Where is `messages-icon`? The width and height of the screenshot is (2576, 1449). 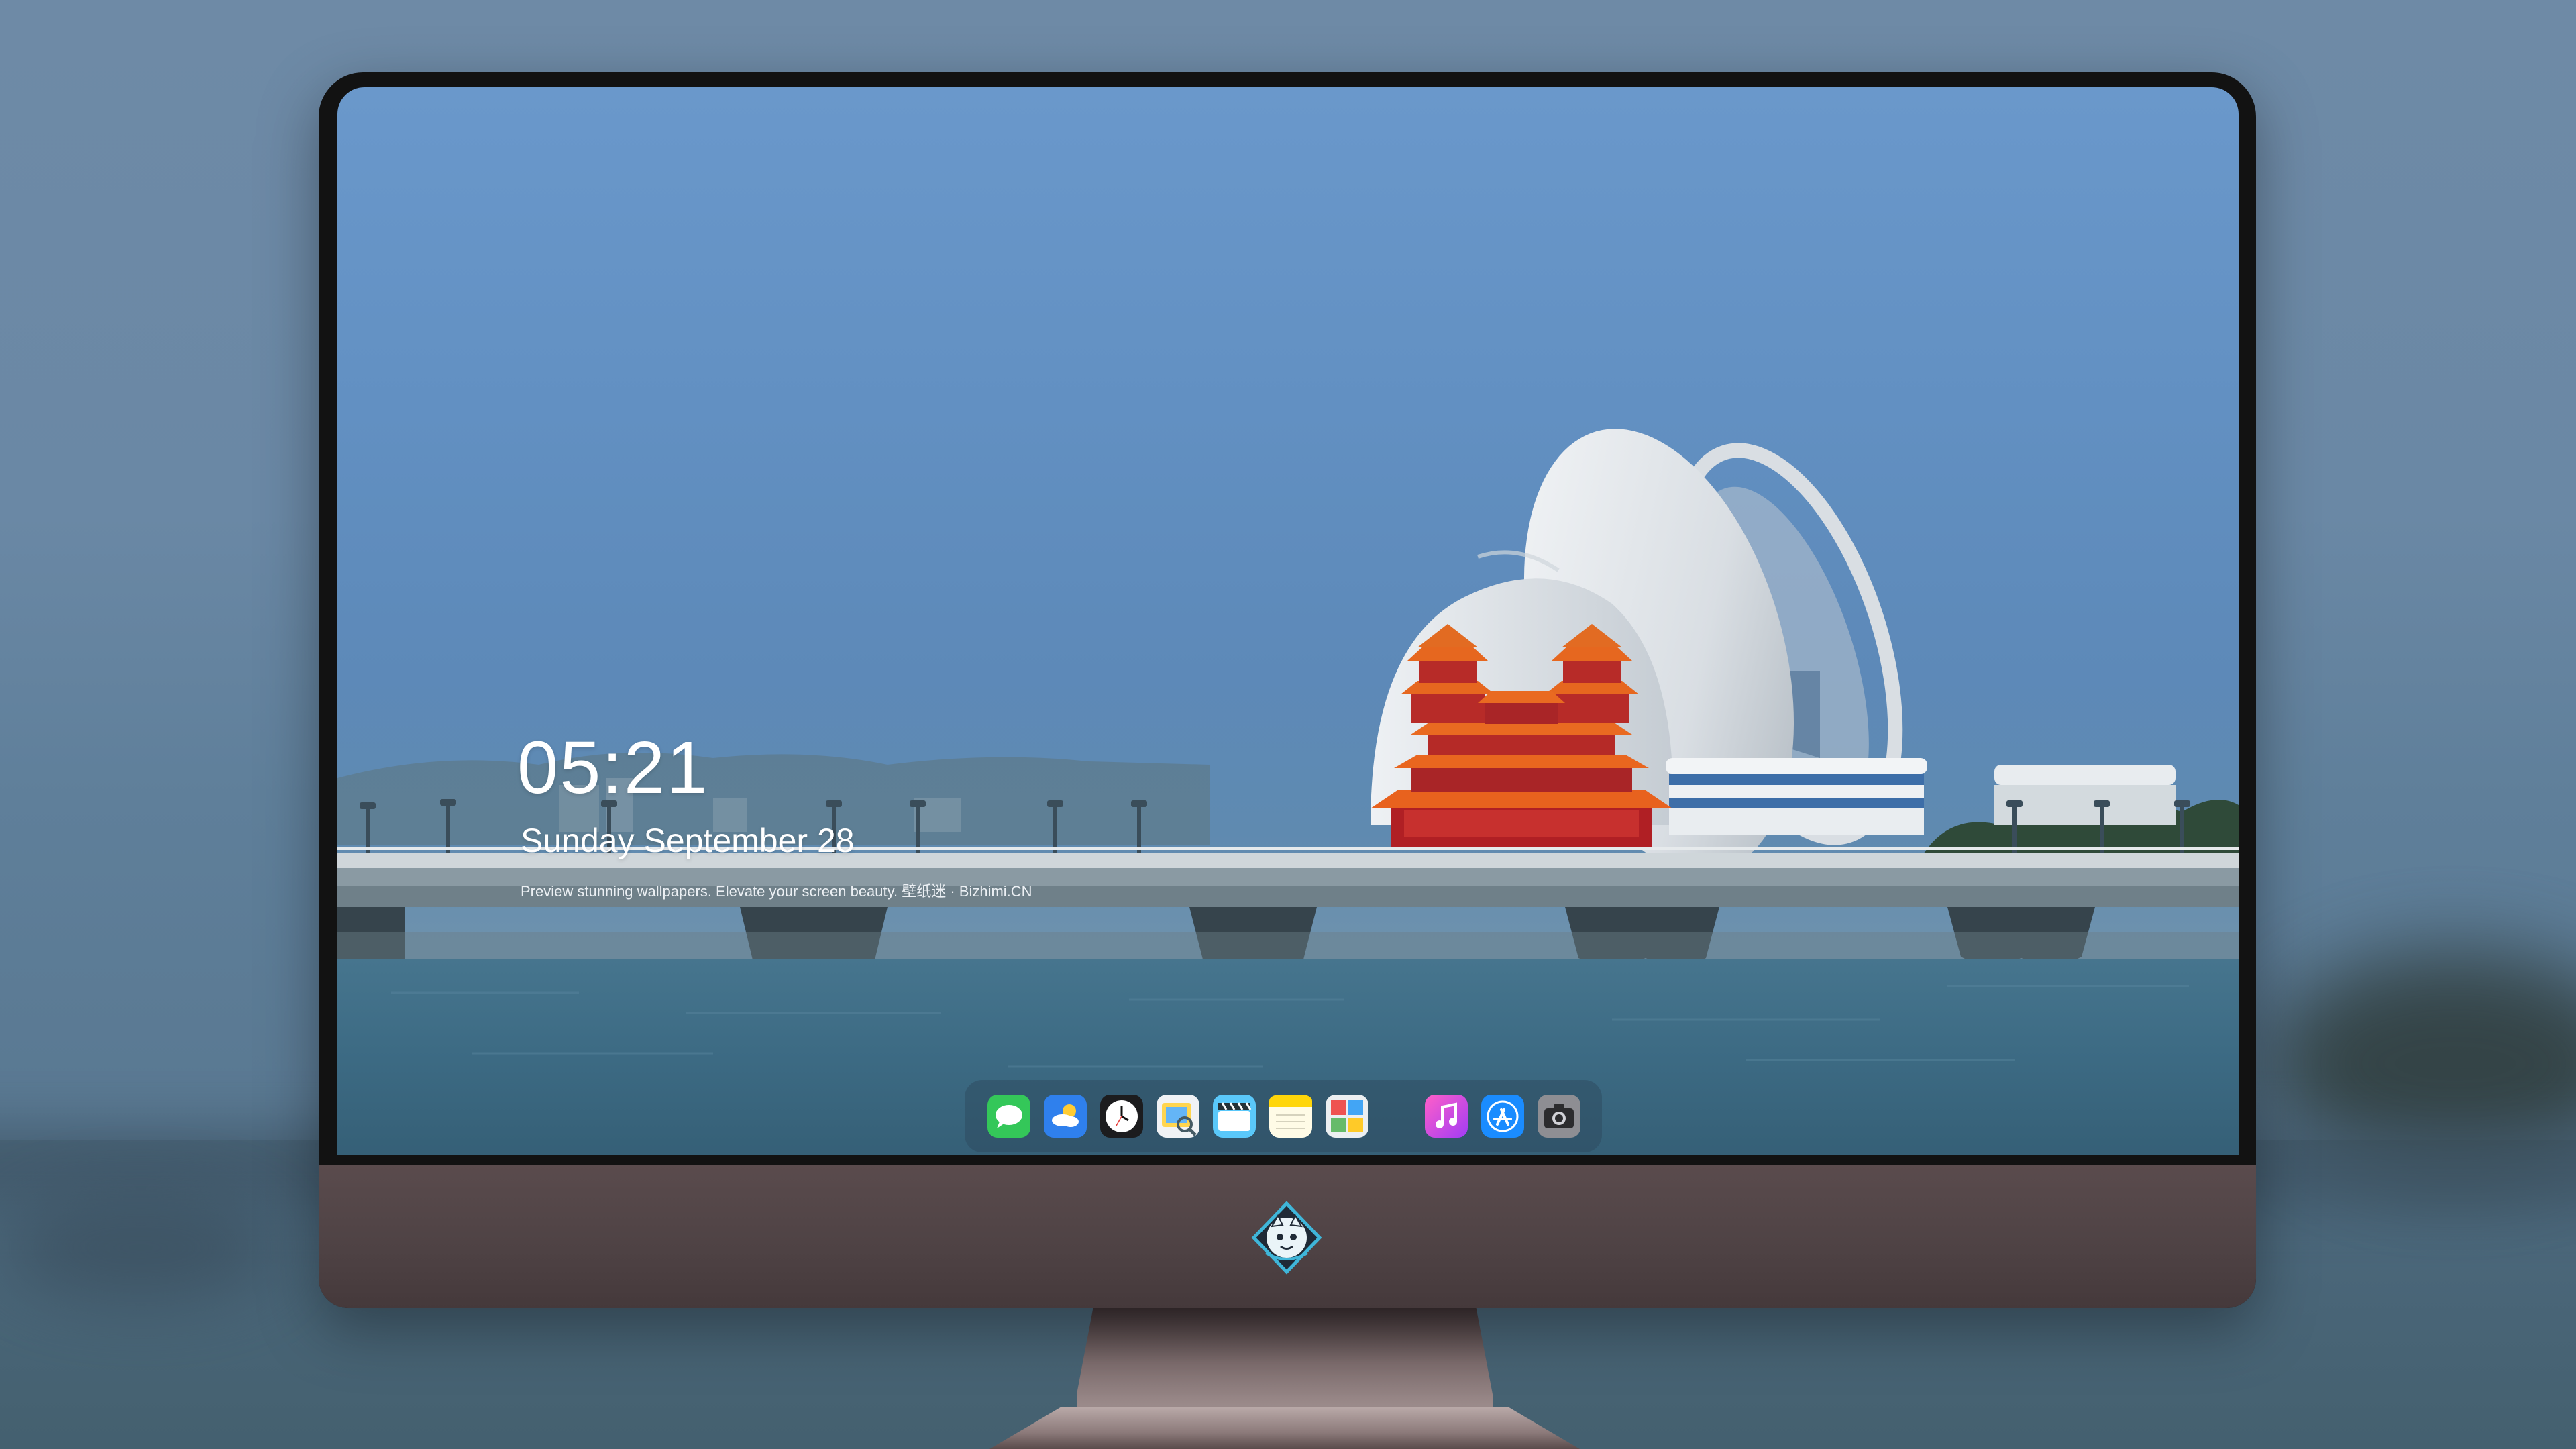 messages-icon is located at coordinates (1008, 1116).